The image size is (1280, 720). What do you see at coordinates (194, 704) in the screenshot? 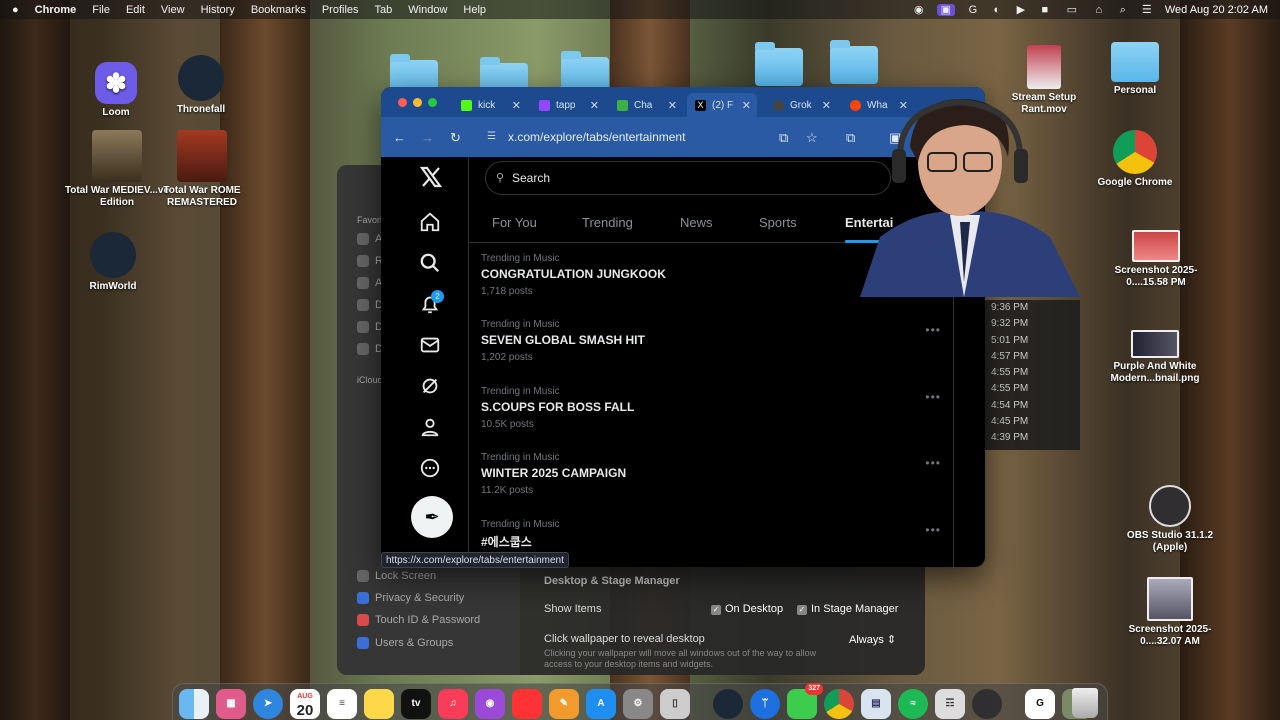
I see `finder-icon` at bounding box center [194, 704].